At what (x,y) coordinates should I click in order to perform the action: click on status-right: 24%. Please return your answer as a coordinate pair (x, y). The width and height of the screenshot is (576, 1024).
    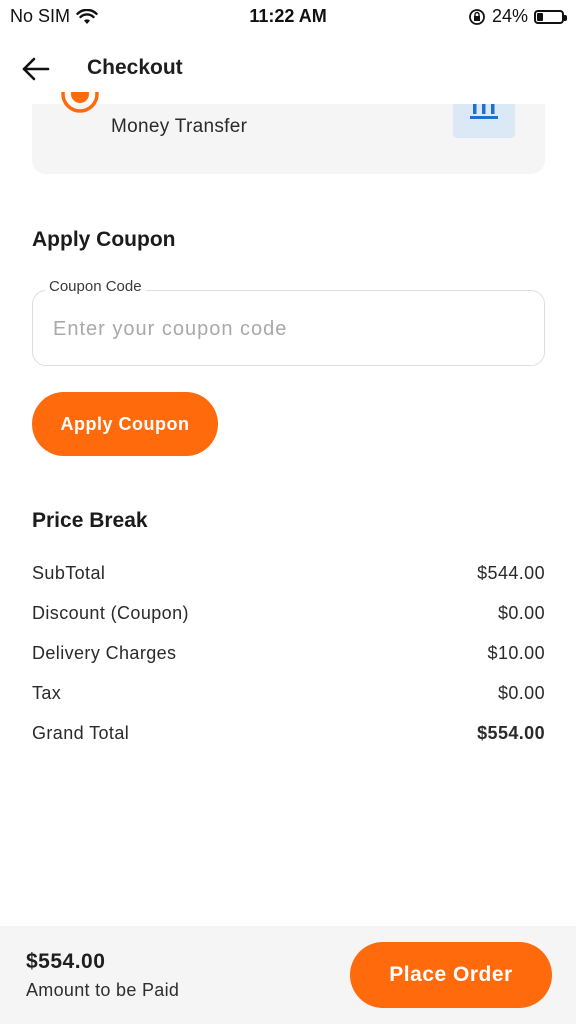
    Looking at the image, I should click on (517, 16).